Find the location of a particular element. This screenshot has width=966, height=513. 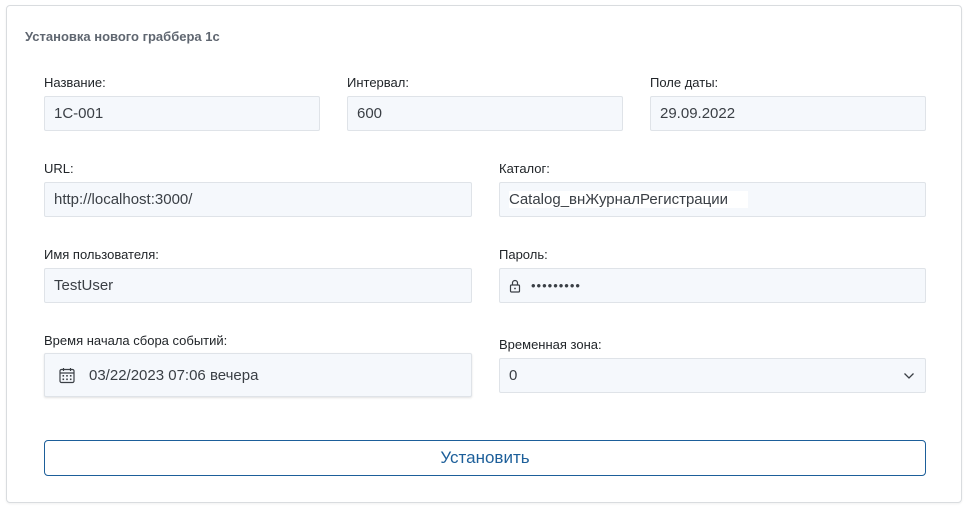

interval-label: Интервал: is located at coordinates (378, 82).